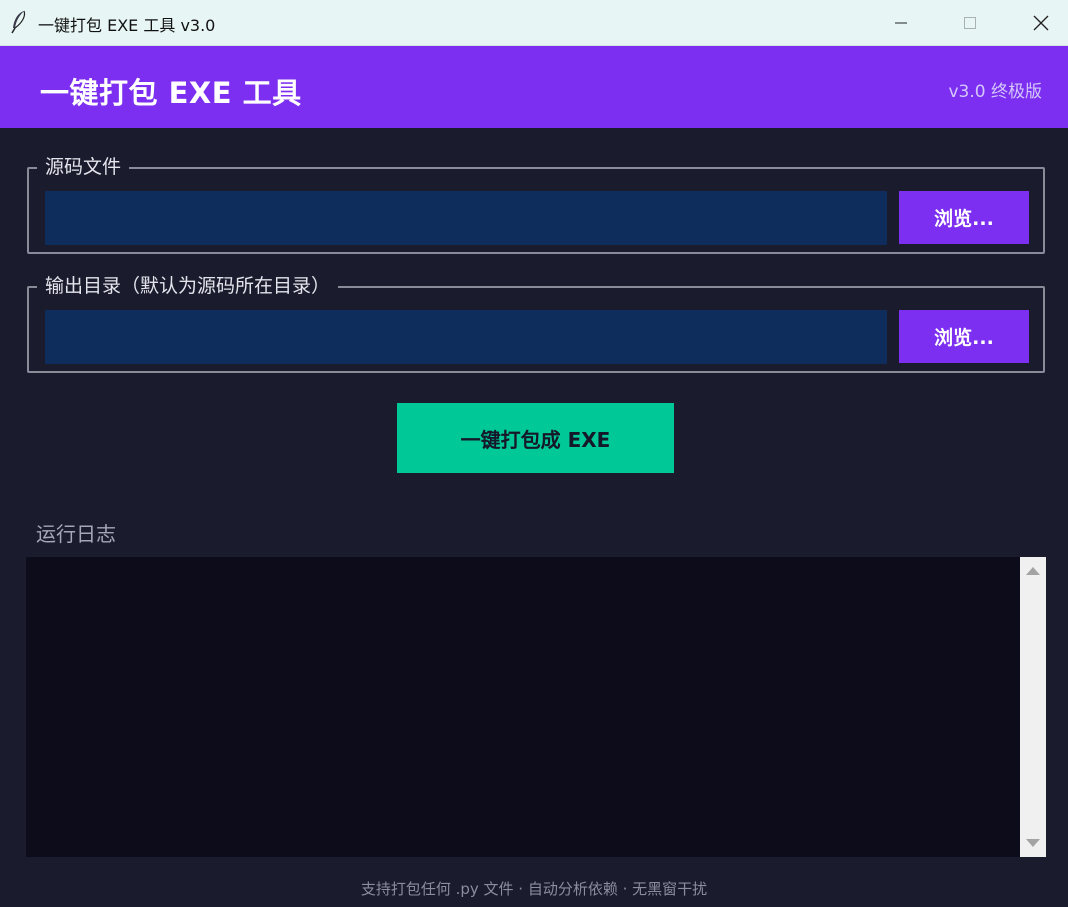 The height and width of the screenshot is (907, 1068). I want to click on close-icon, so click(1041, 23).